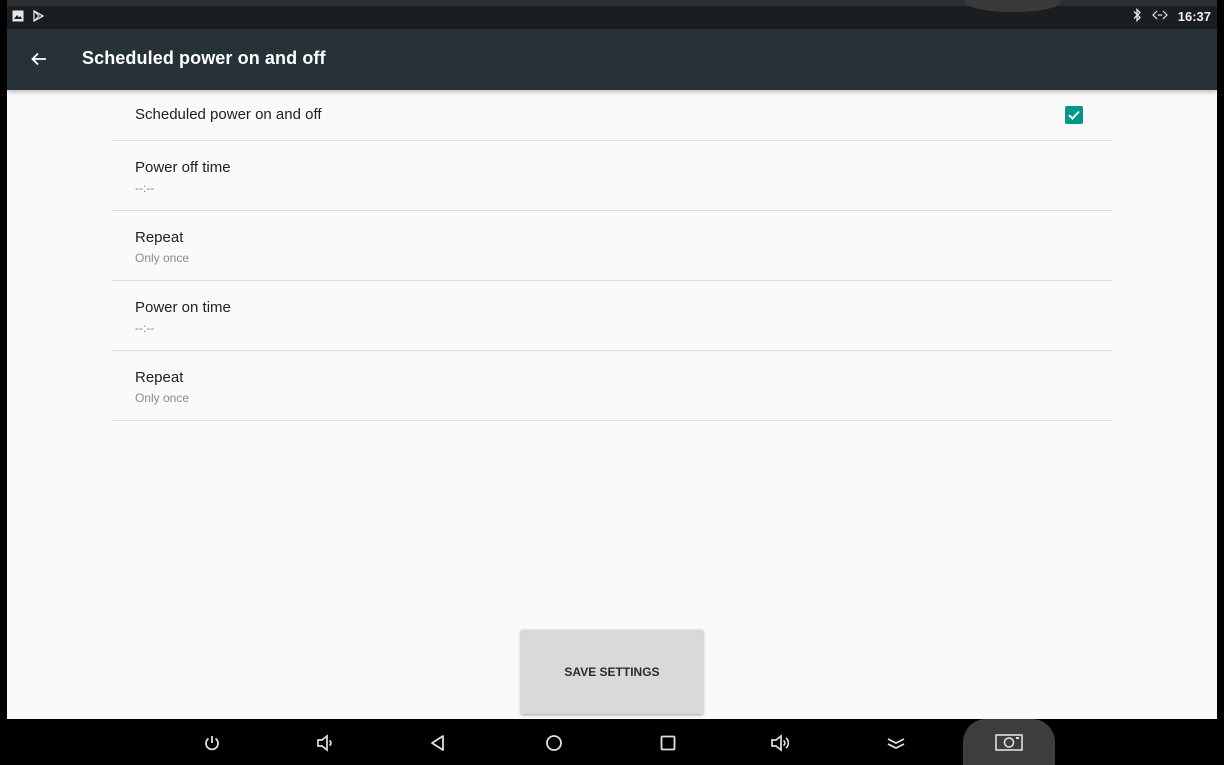 The height and width of the screenshot is (765, 1224). What do you see at coordinates (159, 237) in the screenshot?
I see `power-off-repeat-label: Repeat` at bounding box center [159, 237].